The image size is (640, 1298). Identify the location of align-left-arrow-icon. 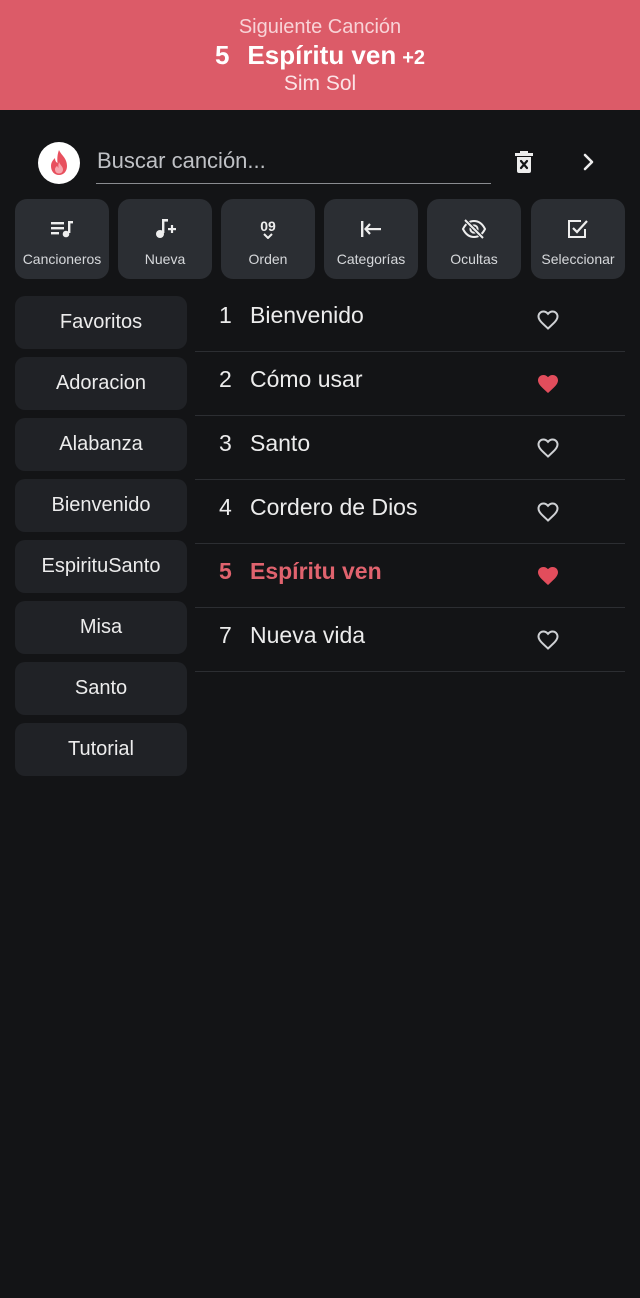
(371, 229).